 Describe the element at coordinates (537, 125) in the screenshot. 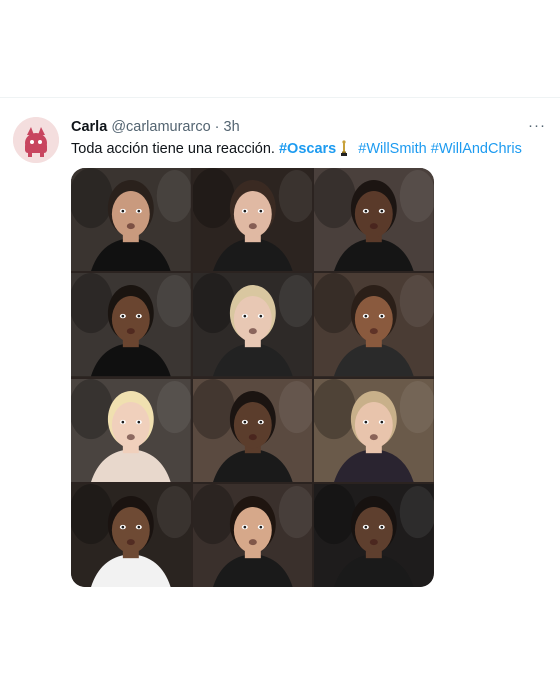

I see `more-options-icon: ···` at that location.